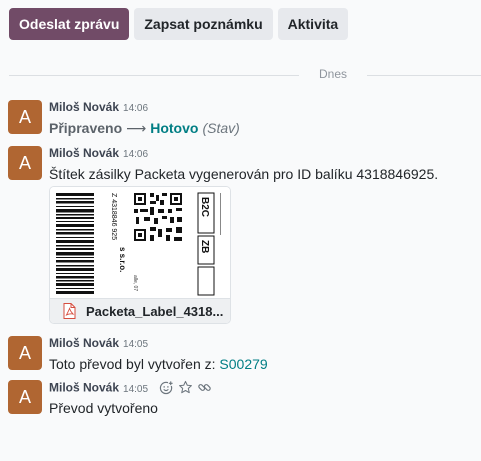 This screenshot has width=481, height=461. Describe the element at coordinates (103, 408) in the screenshot. I see `message-text: Převod vytvořeno` at that location.